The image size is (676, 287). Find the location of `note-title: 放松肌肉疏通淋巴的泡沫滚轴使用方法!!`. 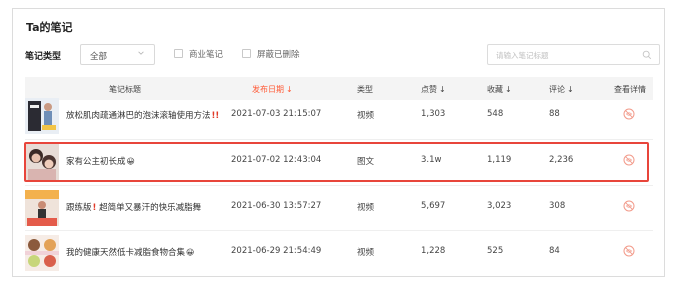

note-title: 放松肌肉疏通淋巴的泡沫滚轴使用方法!! is located at coordinates (142, 115).